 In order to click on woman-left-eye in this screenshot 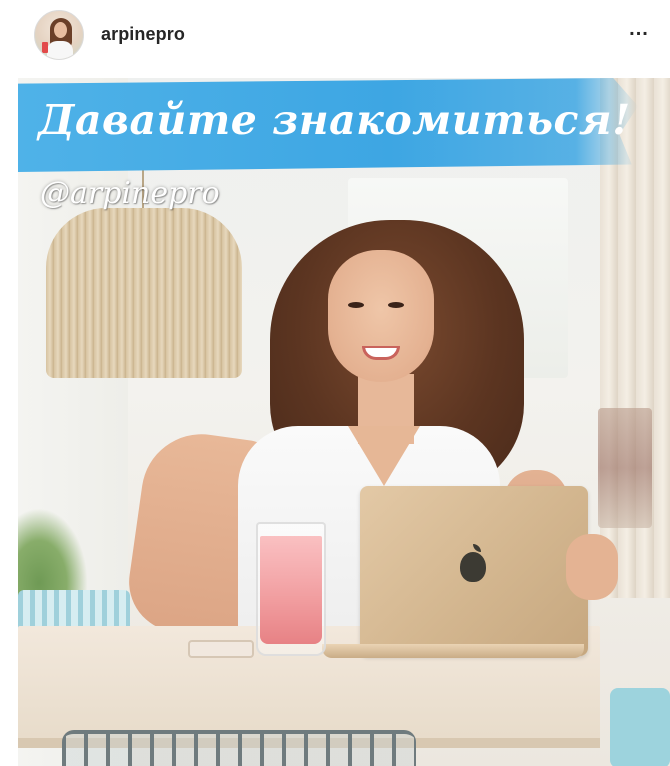, I will do `click(356, 305)`.